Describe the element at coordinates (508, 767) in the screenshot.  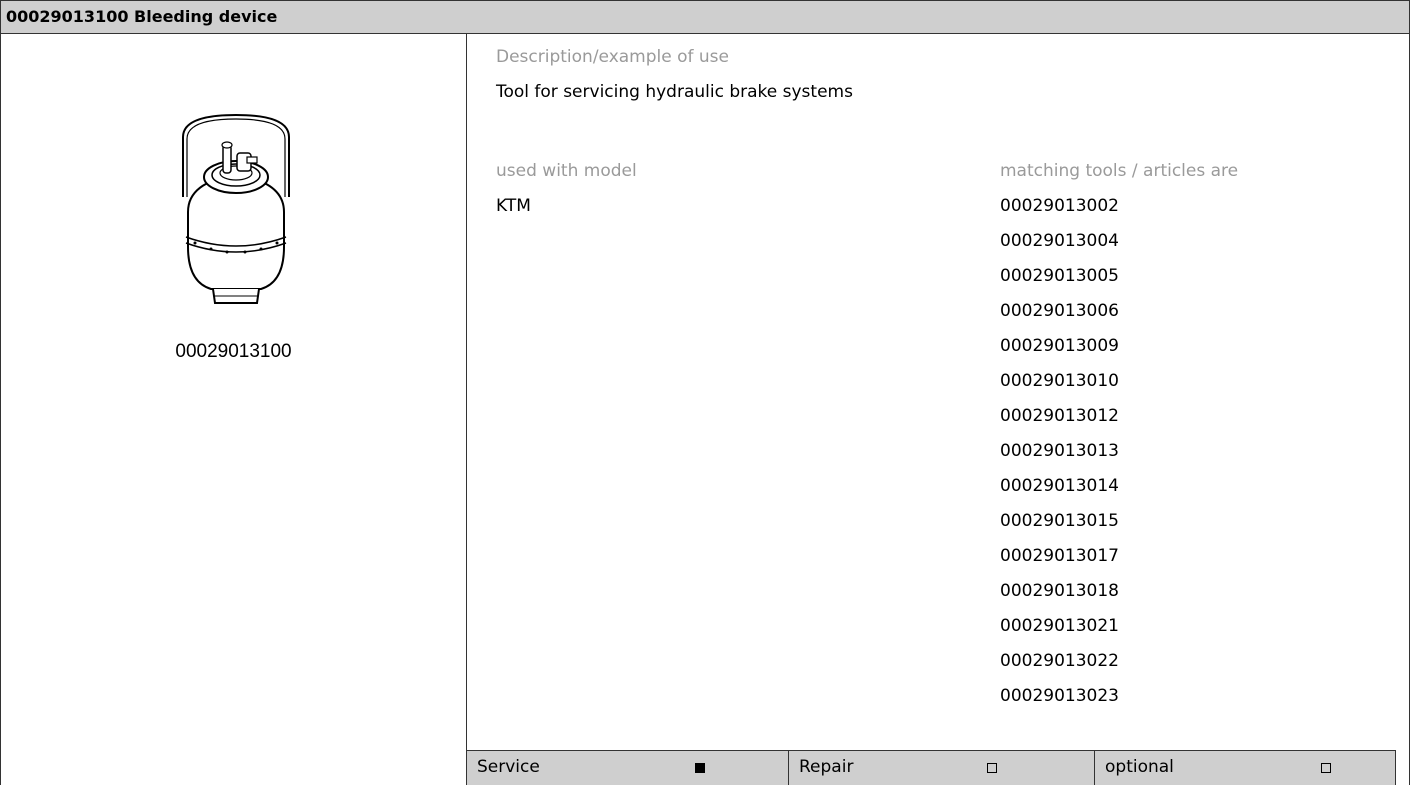
I see `service-label: Service` at that location.